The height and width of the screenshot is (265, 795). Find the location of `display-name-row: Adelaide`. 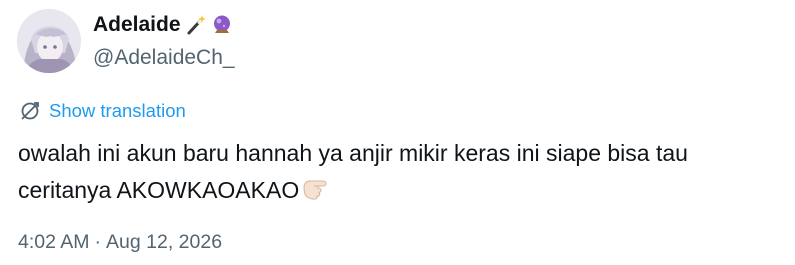

display-name-row: Adelaide is located at coordinates (163, 25).